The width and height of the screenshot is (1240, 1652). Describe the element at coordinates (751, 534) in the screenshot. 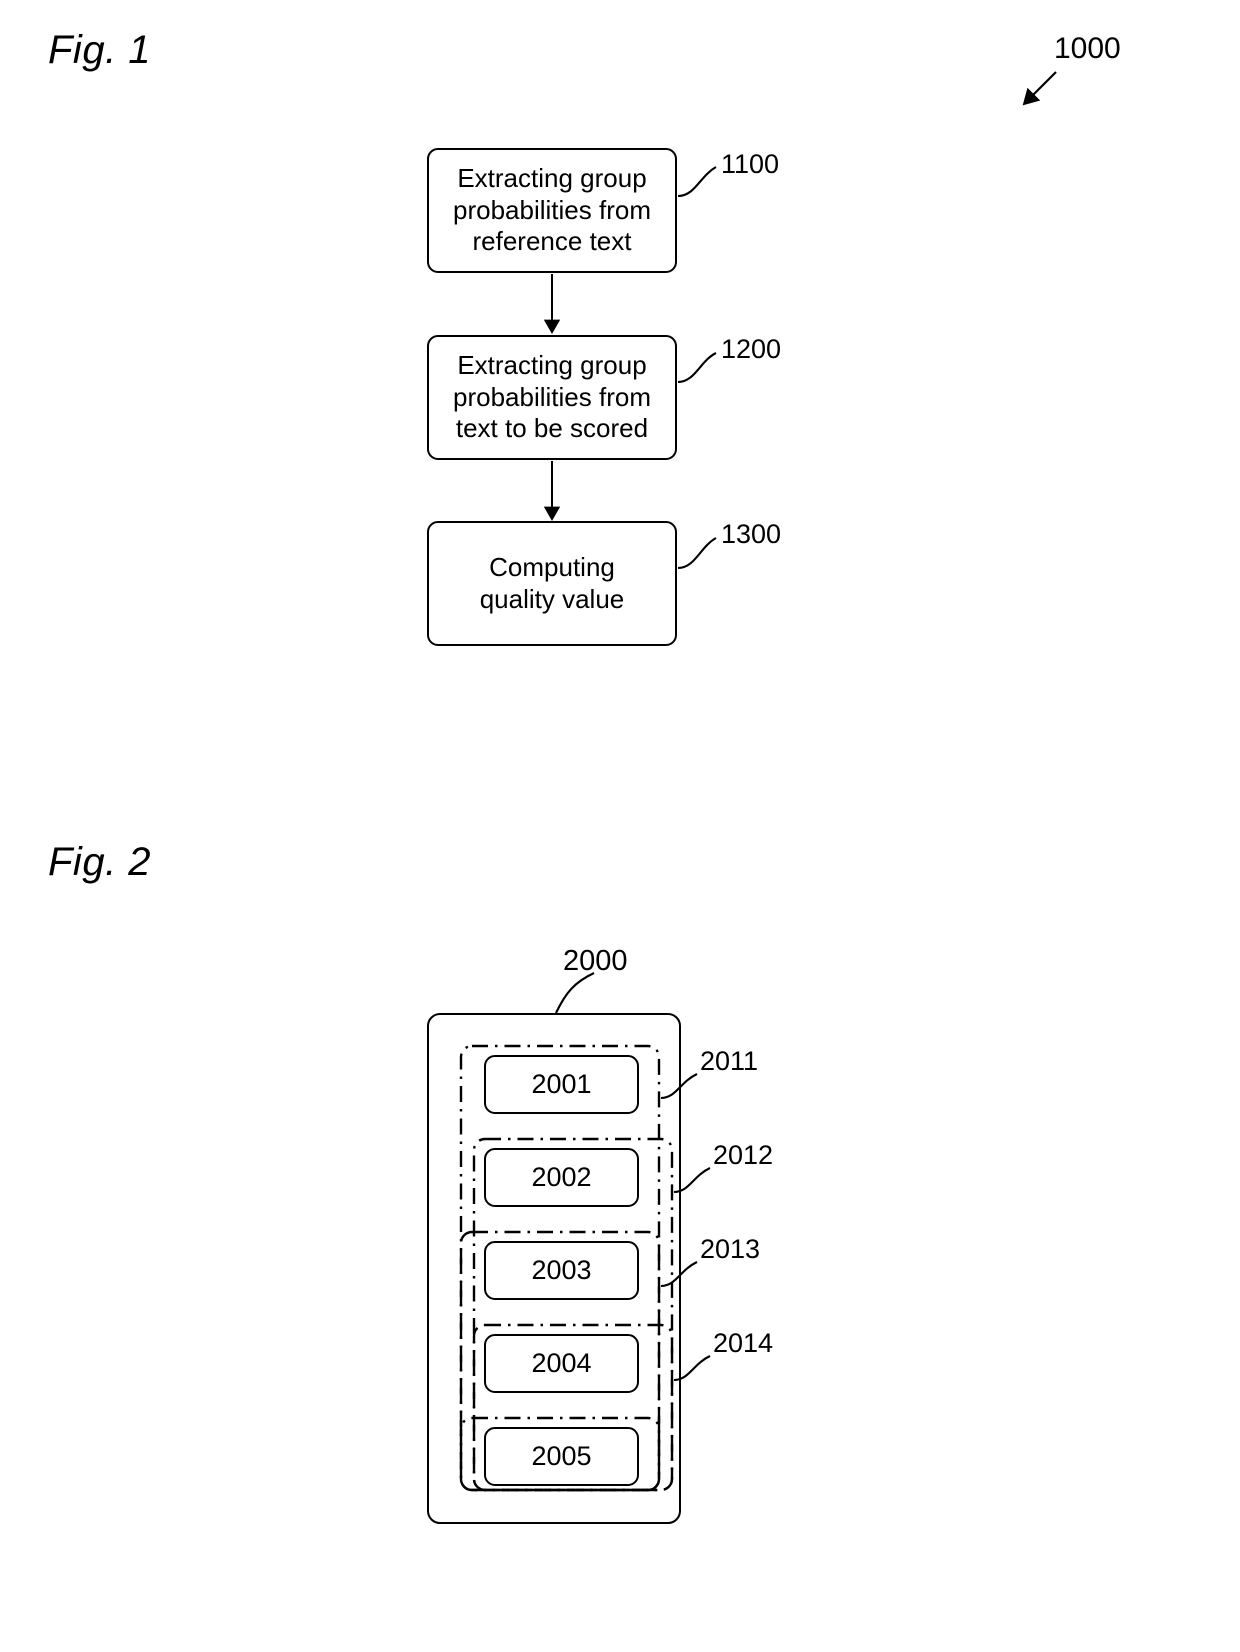

I see `reference-numeral-1300: 1300` at that location.